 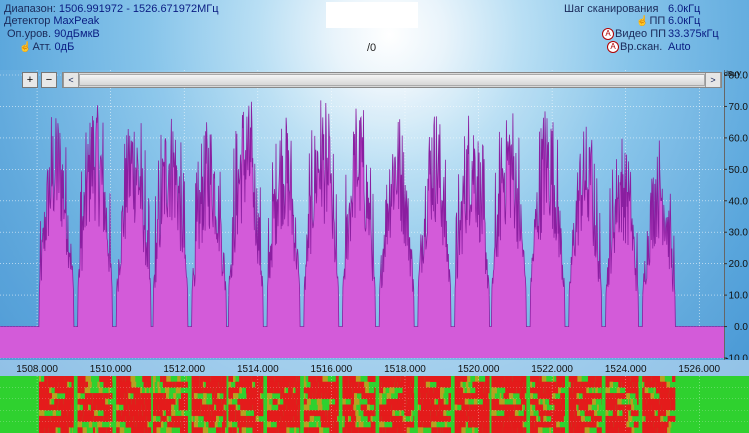 I want to click on ref-level-value: 90дБмкВ, so click(x=77, y=34).